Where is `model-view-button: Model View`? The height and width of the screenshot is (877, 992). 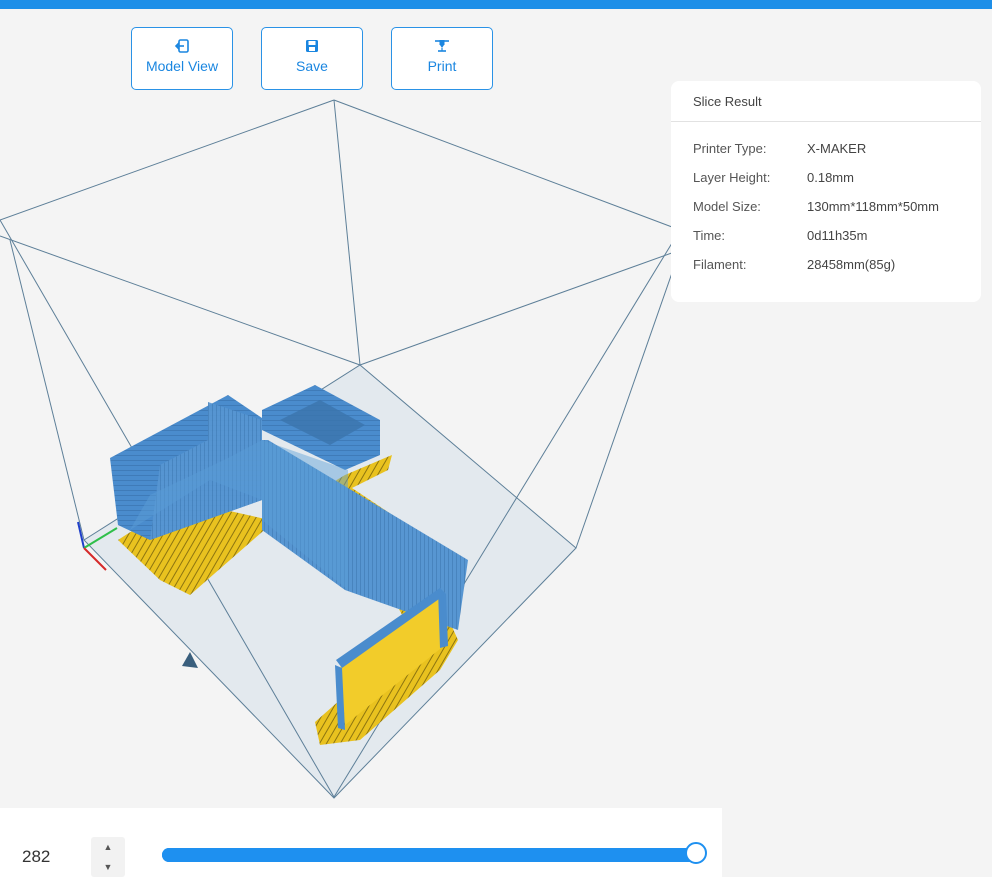 model-view-button: Model View is located at coordinates (182, 58).